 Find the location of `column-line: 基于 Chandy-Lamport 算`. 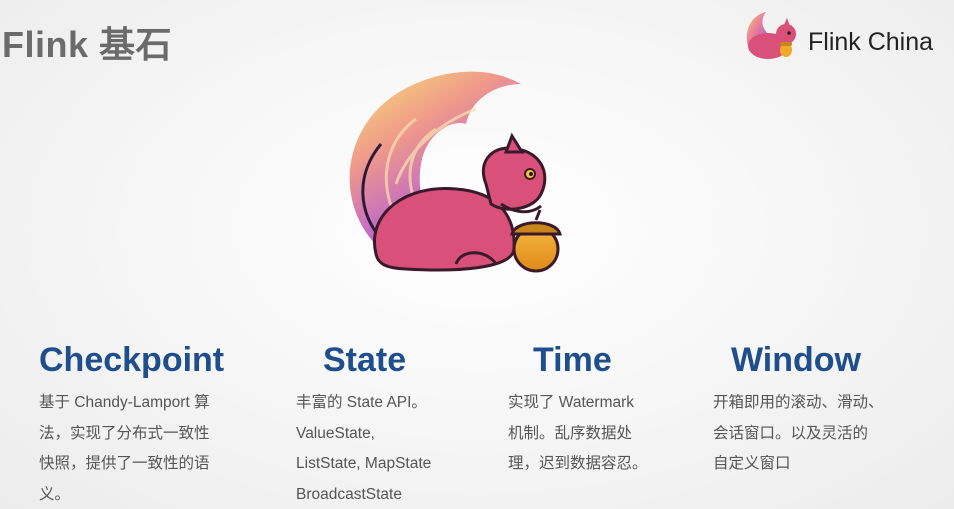

column-line: 基于 Chandy-Lamport 算 is located at coordinates (124, 402).